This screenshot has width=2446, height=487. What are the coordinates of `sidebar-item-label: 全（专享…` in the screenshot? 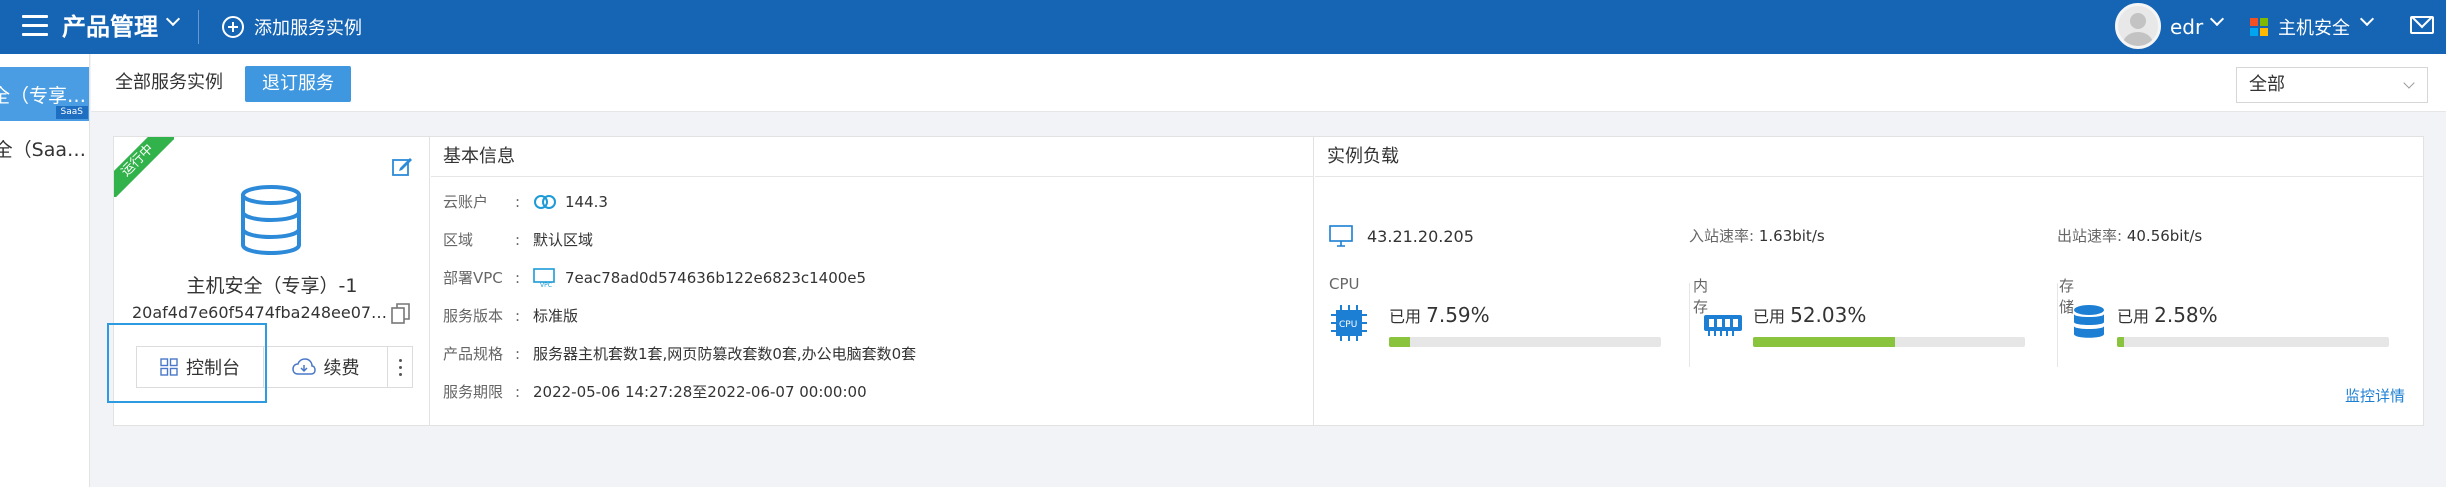 It's located at (43, 96).